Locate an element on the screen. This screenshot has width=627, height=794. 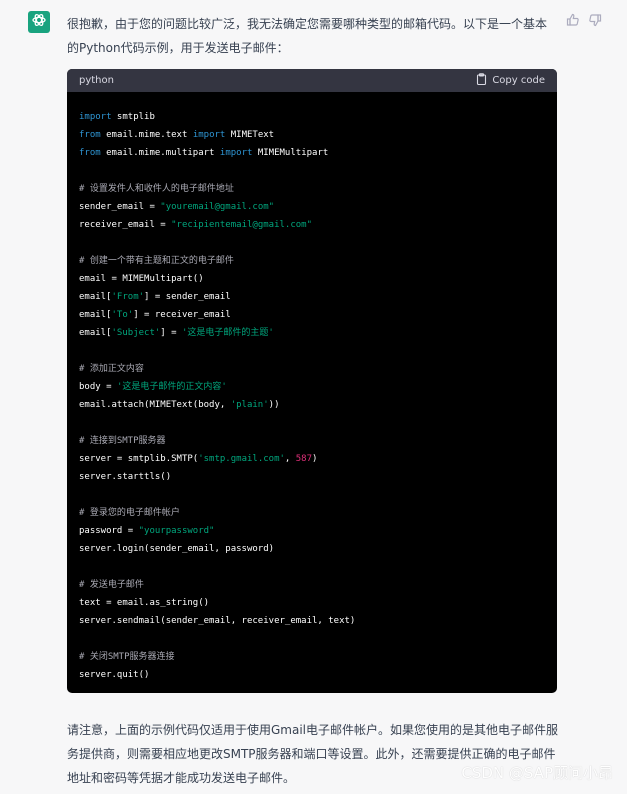
code-token: ) is located at coordinates (315, 459).